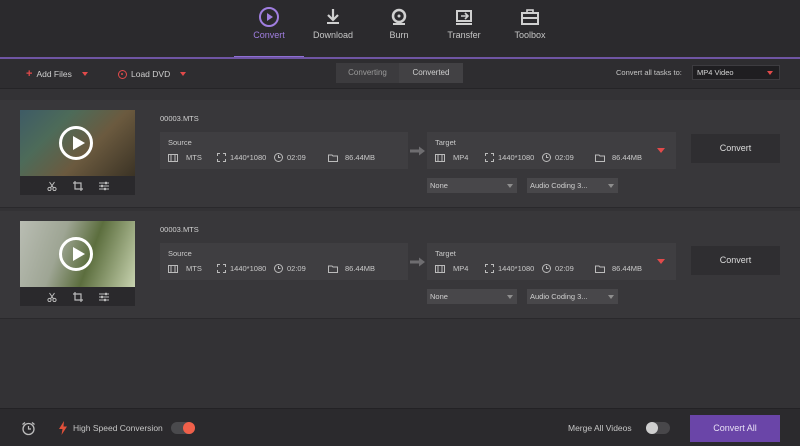  I want to click on status-tabs: Converting Converted, so click(399, 73).